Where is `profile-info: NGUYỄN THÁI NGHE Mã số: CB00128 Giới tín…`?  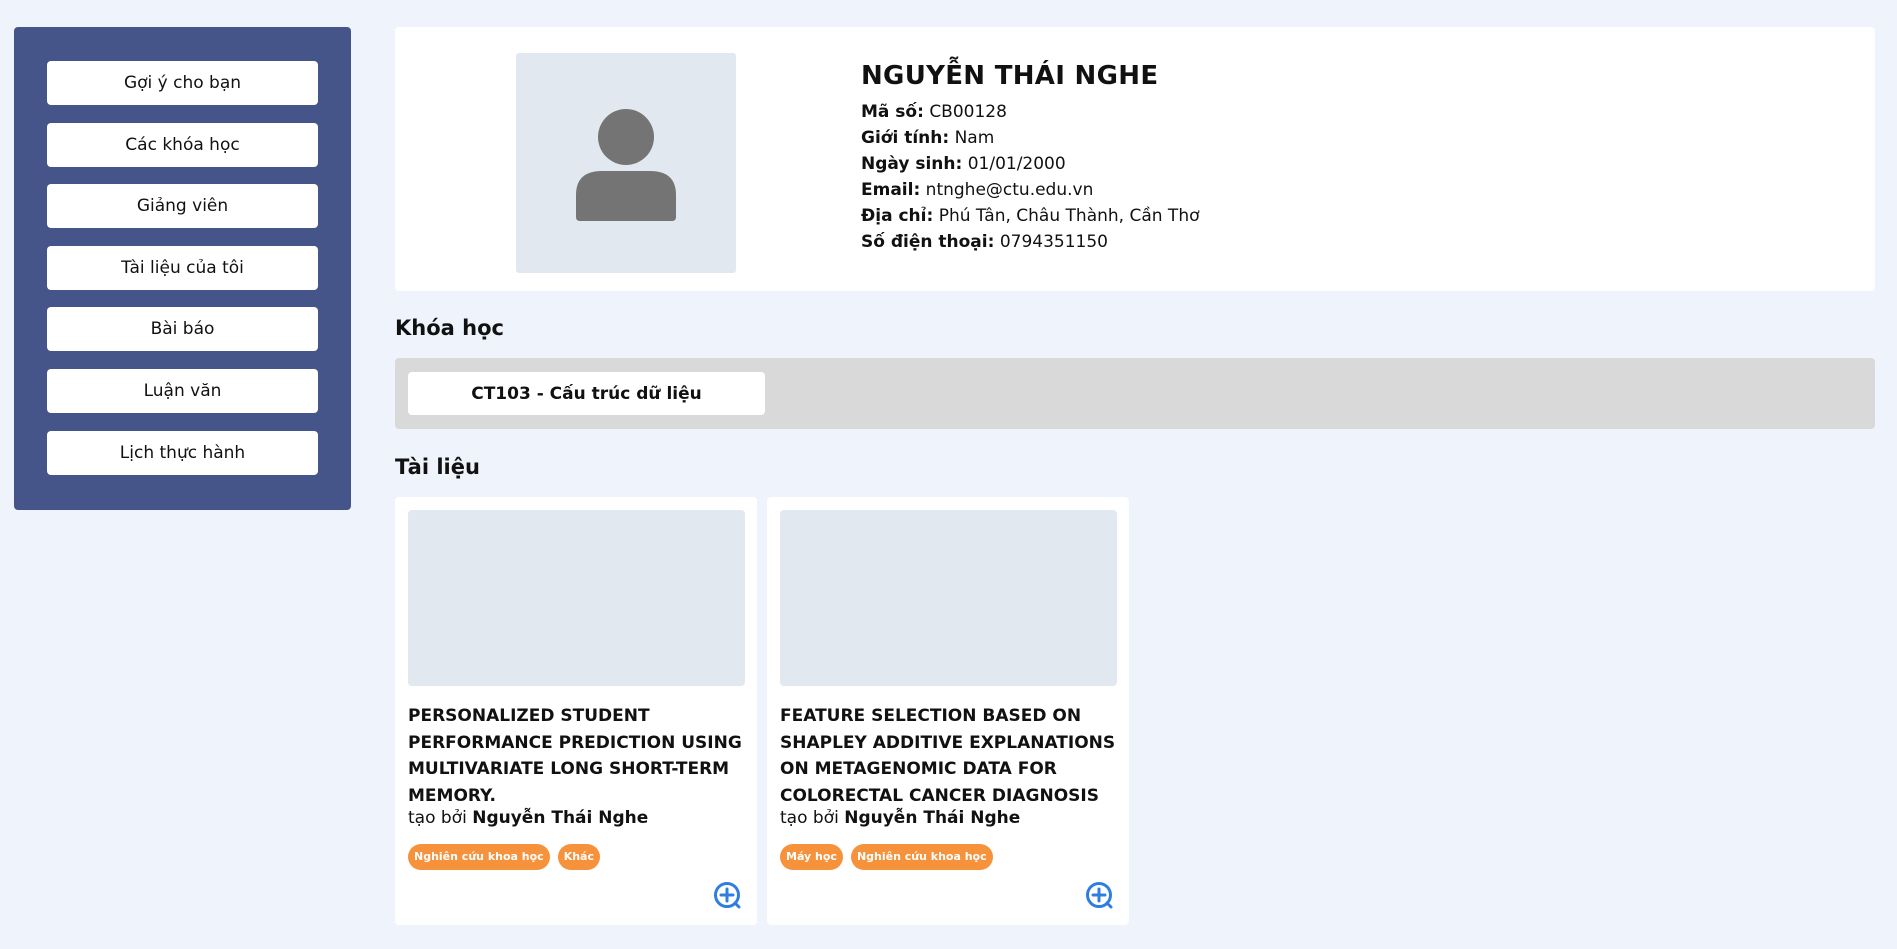
profile-info: NGUYỄN THÁI NGHE Mã số: CB00128 Giới tín… is located at coordinates (1030, 158).